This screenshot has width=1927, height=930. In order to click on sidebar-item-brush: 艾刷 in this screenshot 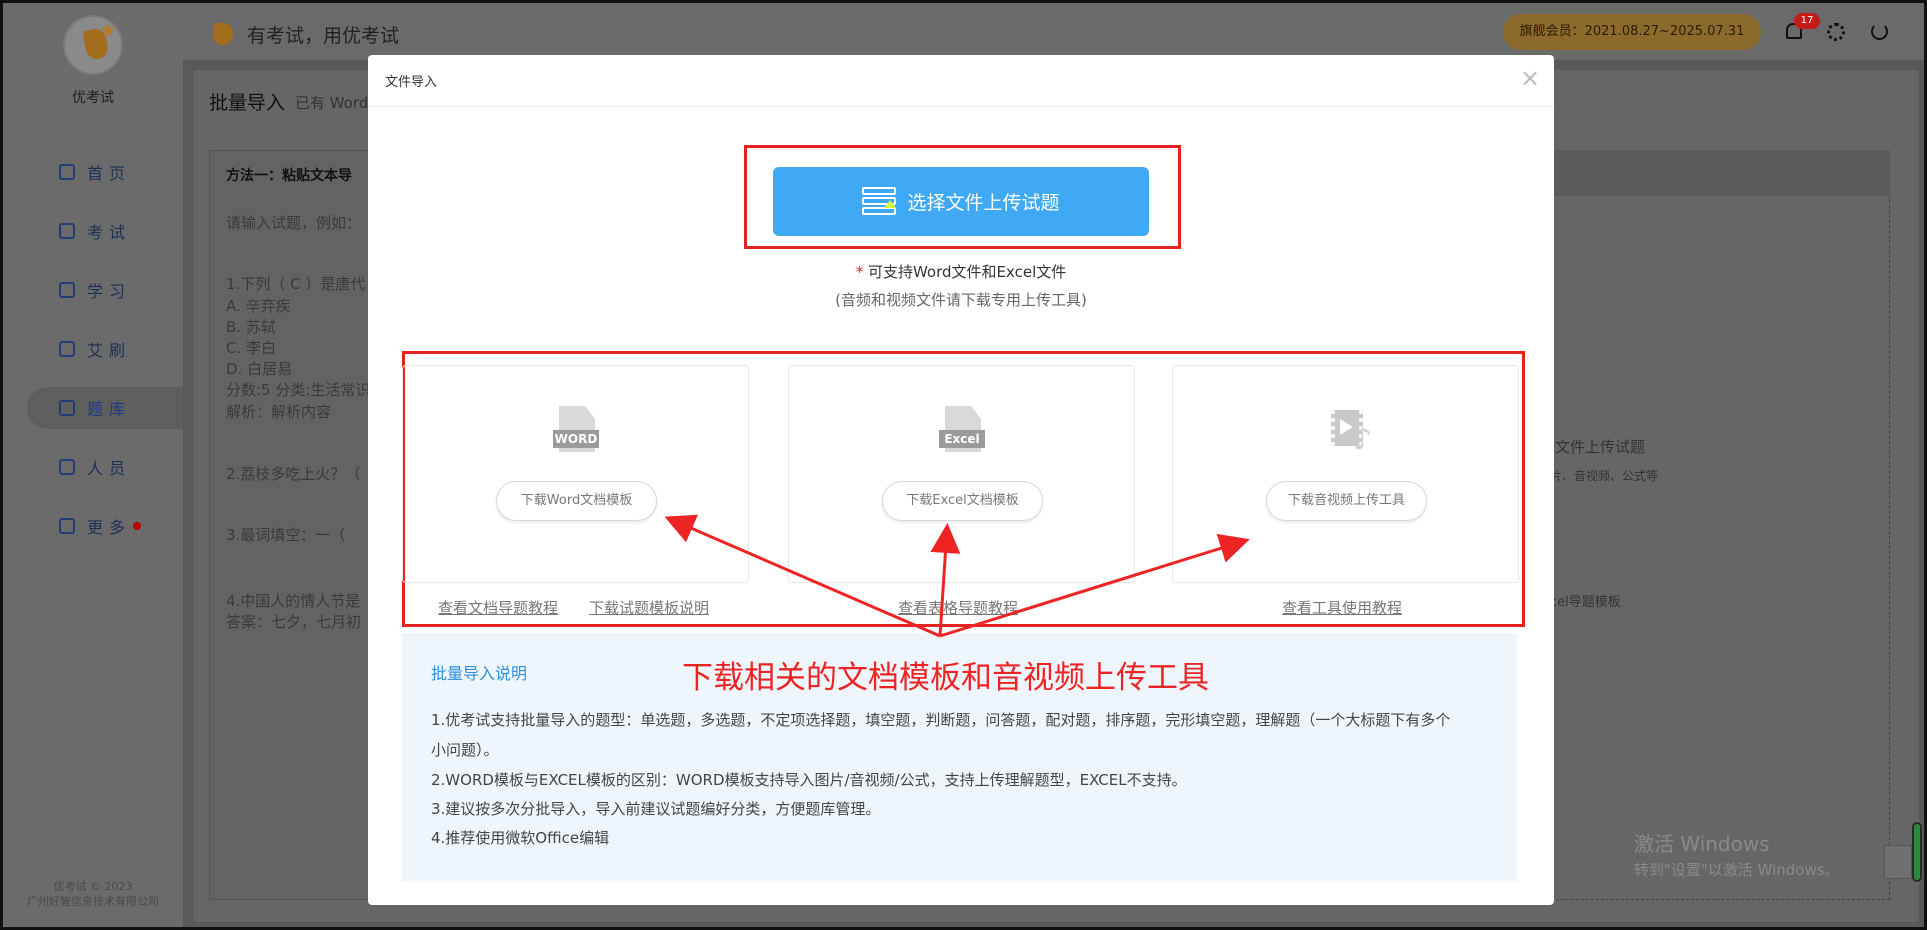, I will do `click(93, 349)`.